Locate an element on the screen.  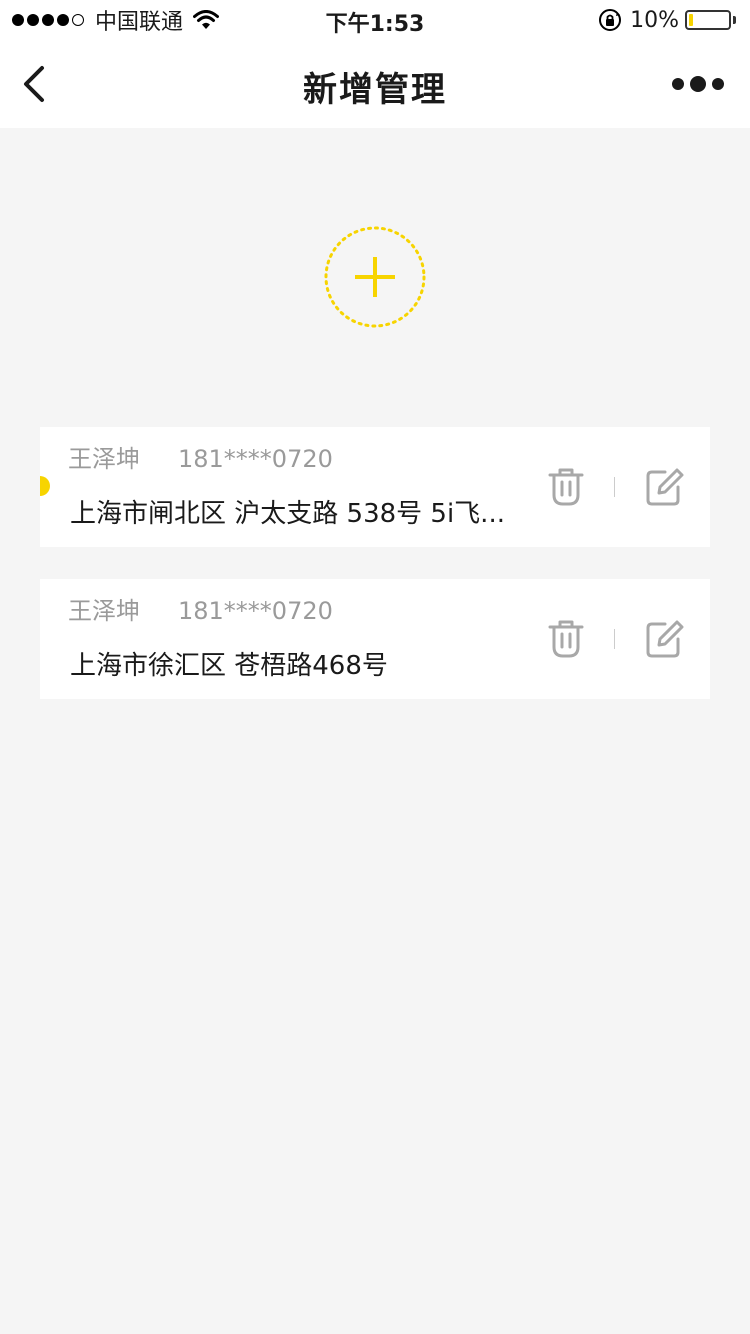
rotation-lock-icon is located at coordinates (610, 20).